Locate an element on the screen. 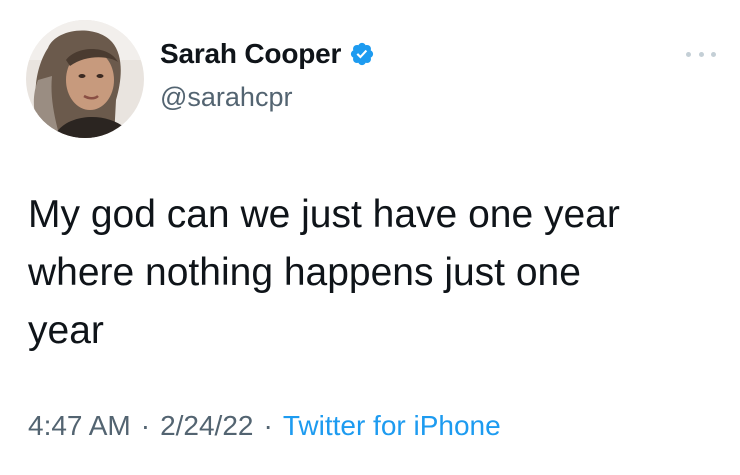 This screenshot has height=475, width=740. verified-badge-icon is located at coordinates (362, 54).